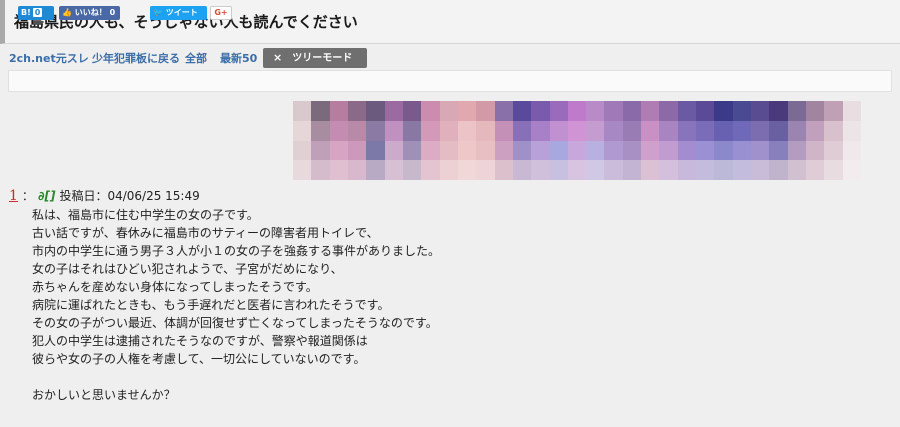 The image size is (900, 427). I want to click on hatena-bookmark-button: B! 0, so click(36, 13).